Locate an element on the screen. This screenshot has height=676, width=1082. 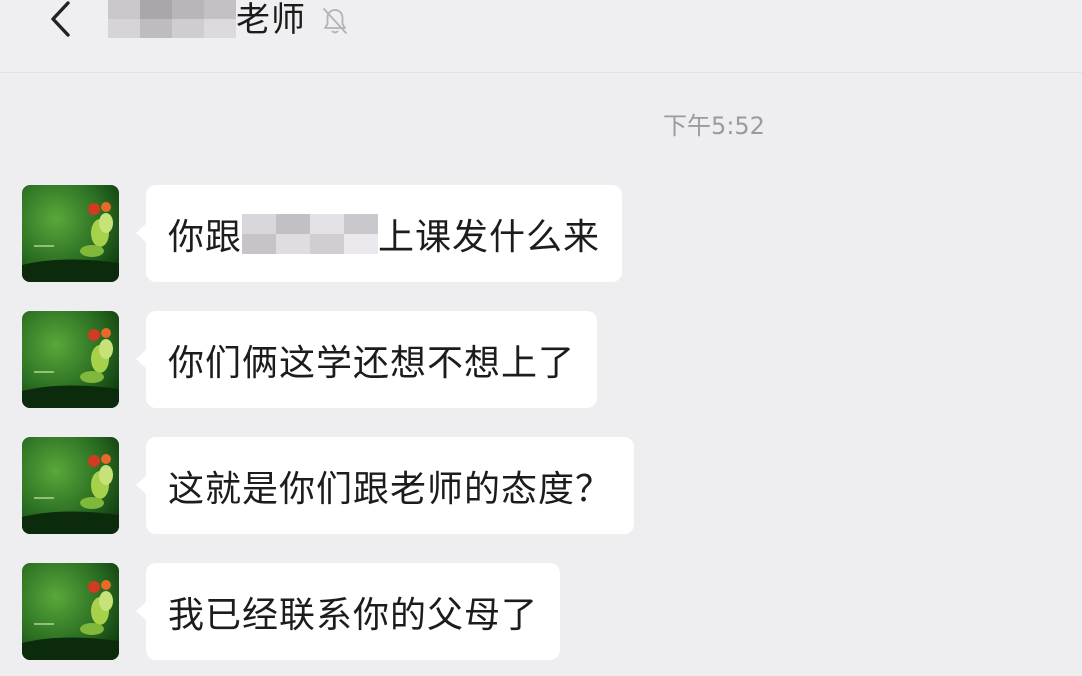
message-bubble: 我已经联系你的父母了 is located at coordinates (348, 611).